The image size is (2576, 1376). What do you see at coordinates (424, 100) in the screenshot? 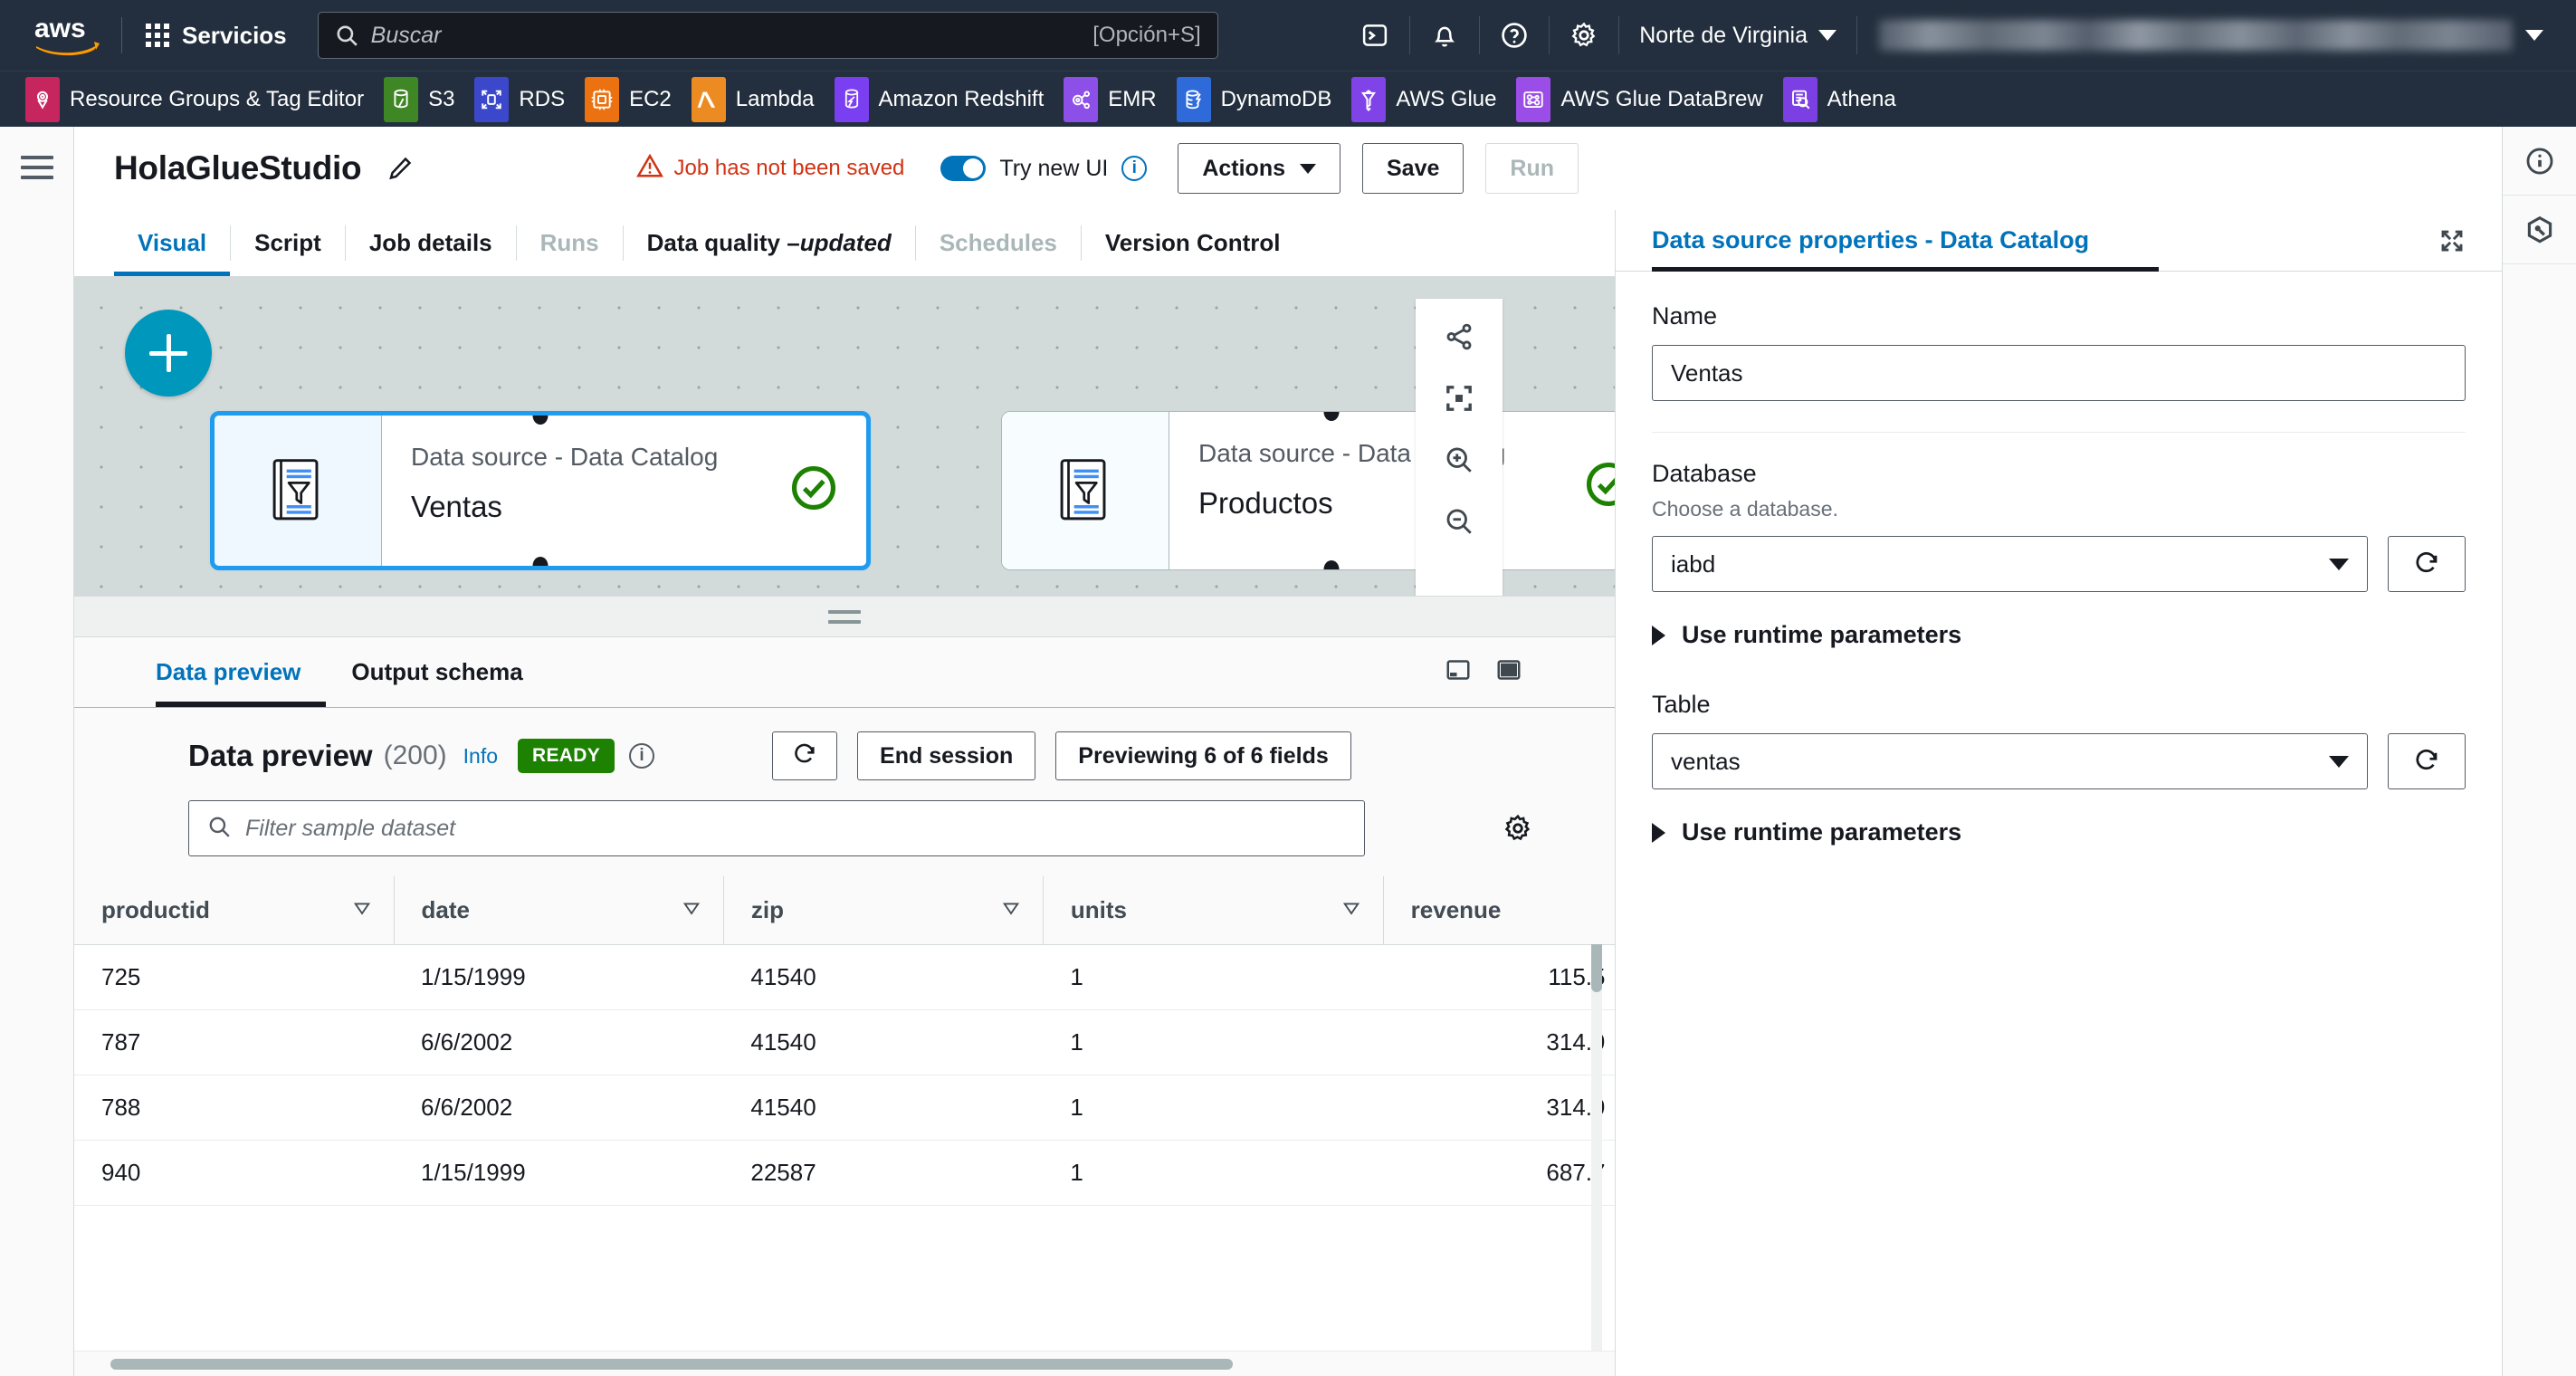
I see `service-shortcut-s3: S3` at bounding box center [424, 100].